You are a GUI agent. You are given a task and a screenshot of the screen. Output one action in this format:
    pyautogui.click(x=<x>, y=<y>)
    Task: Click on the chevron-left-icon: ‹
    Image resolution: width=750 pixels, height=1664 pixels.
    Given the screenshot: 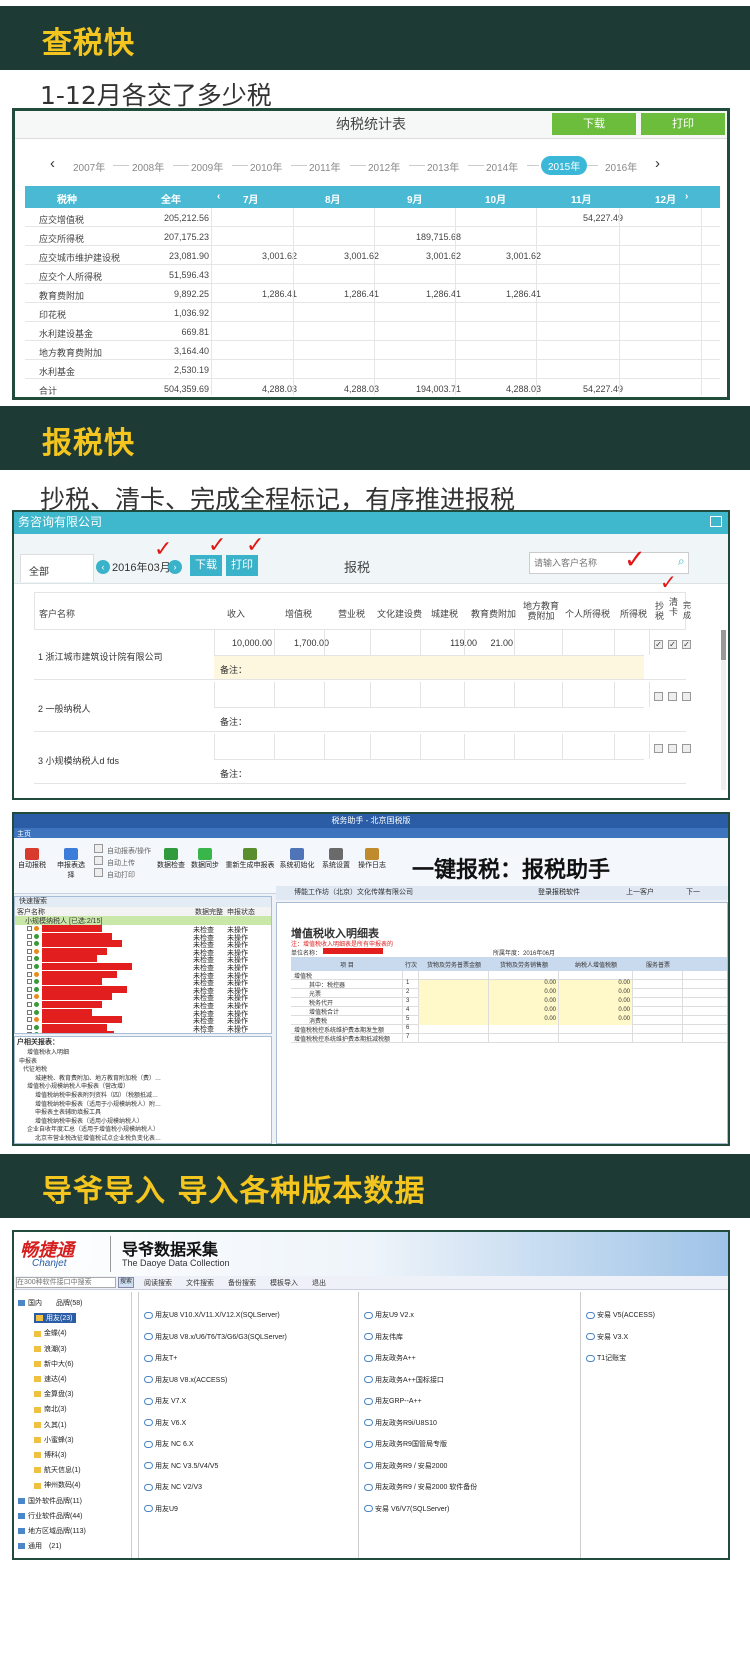 What is the action you would take?
    pyautogui.click(x=218, y=196)
    